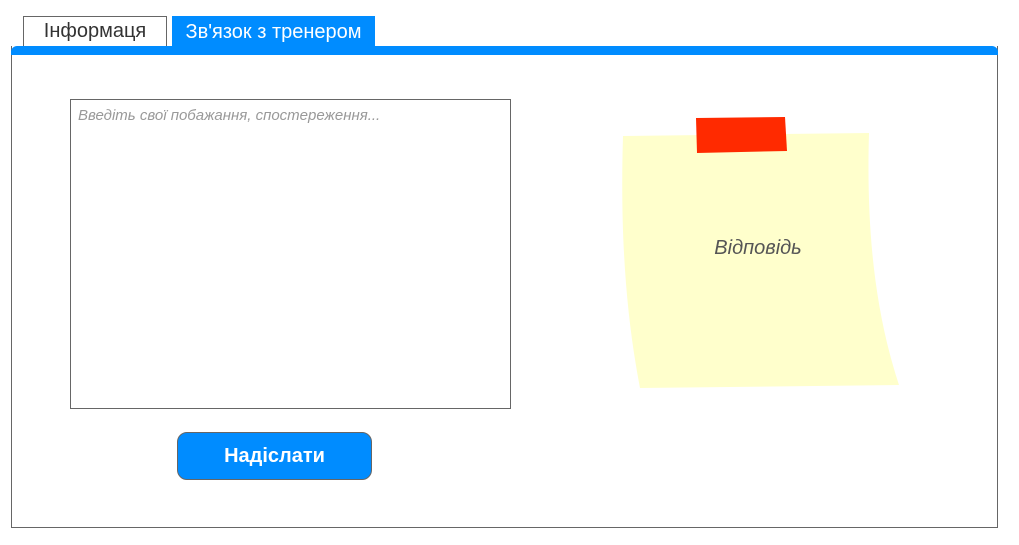  I want to click on sticky-note-tape, so click(741, 135).